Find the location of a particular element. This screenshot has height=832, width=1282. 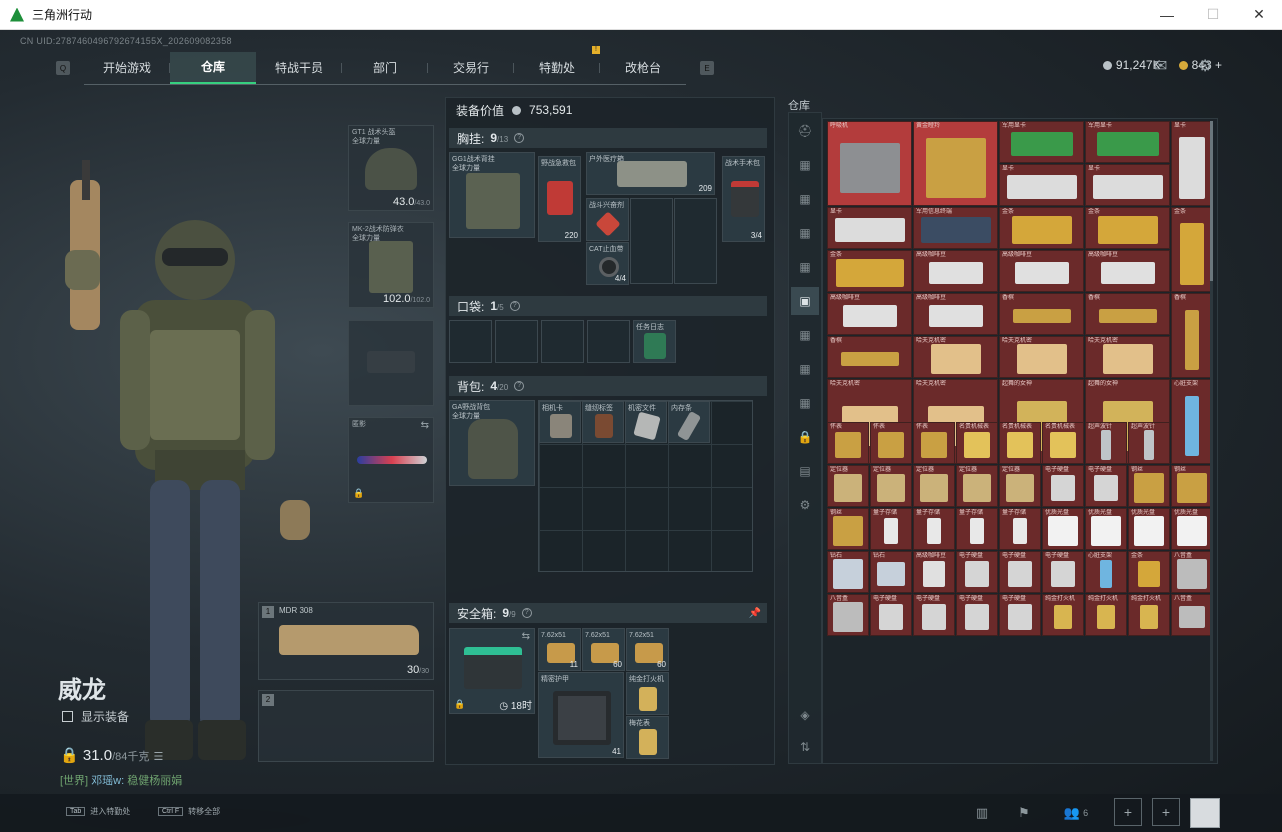

swap-icon: ⇆ is located at coordinates (526, 636).